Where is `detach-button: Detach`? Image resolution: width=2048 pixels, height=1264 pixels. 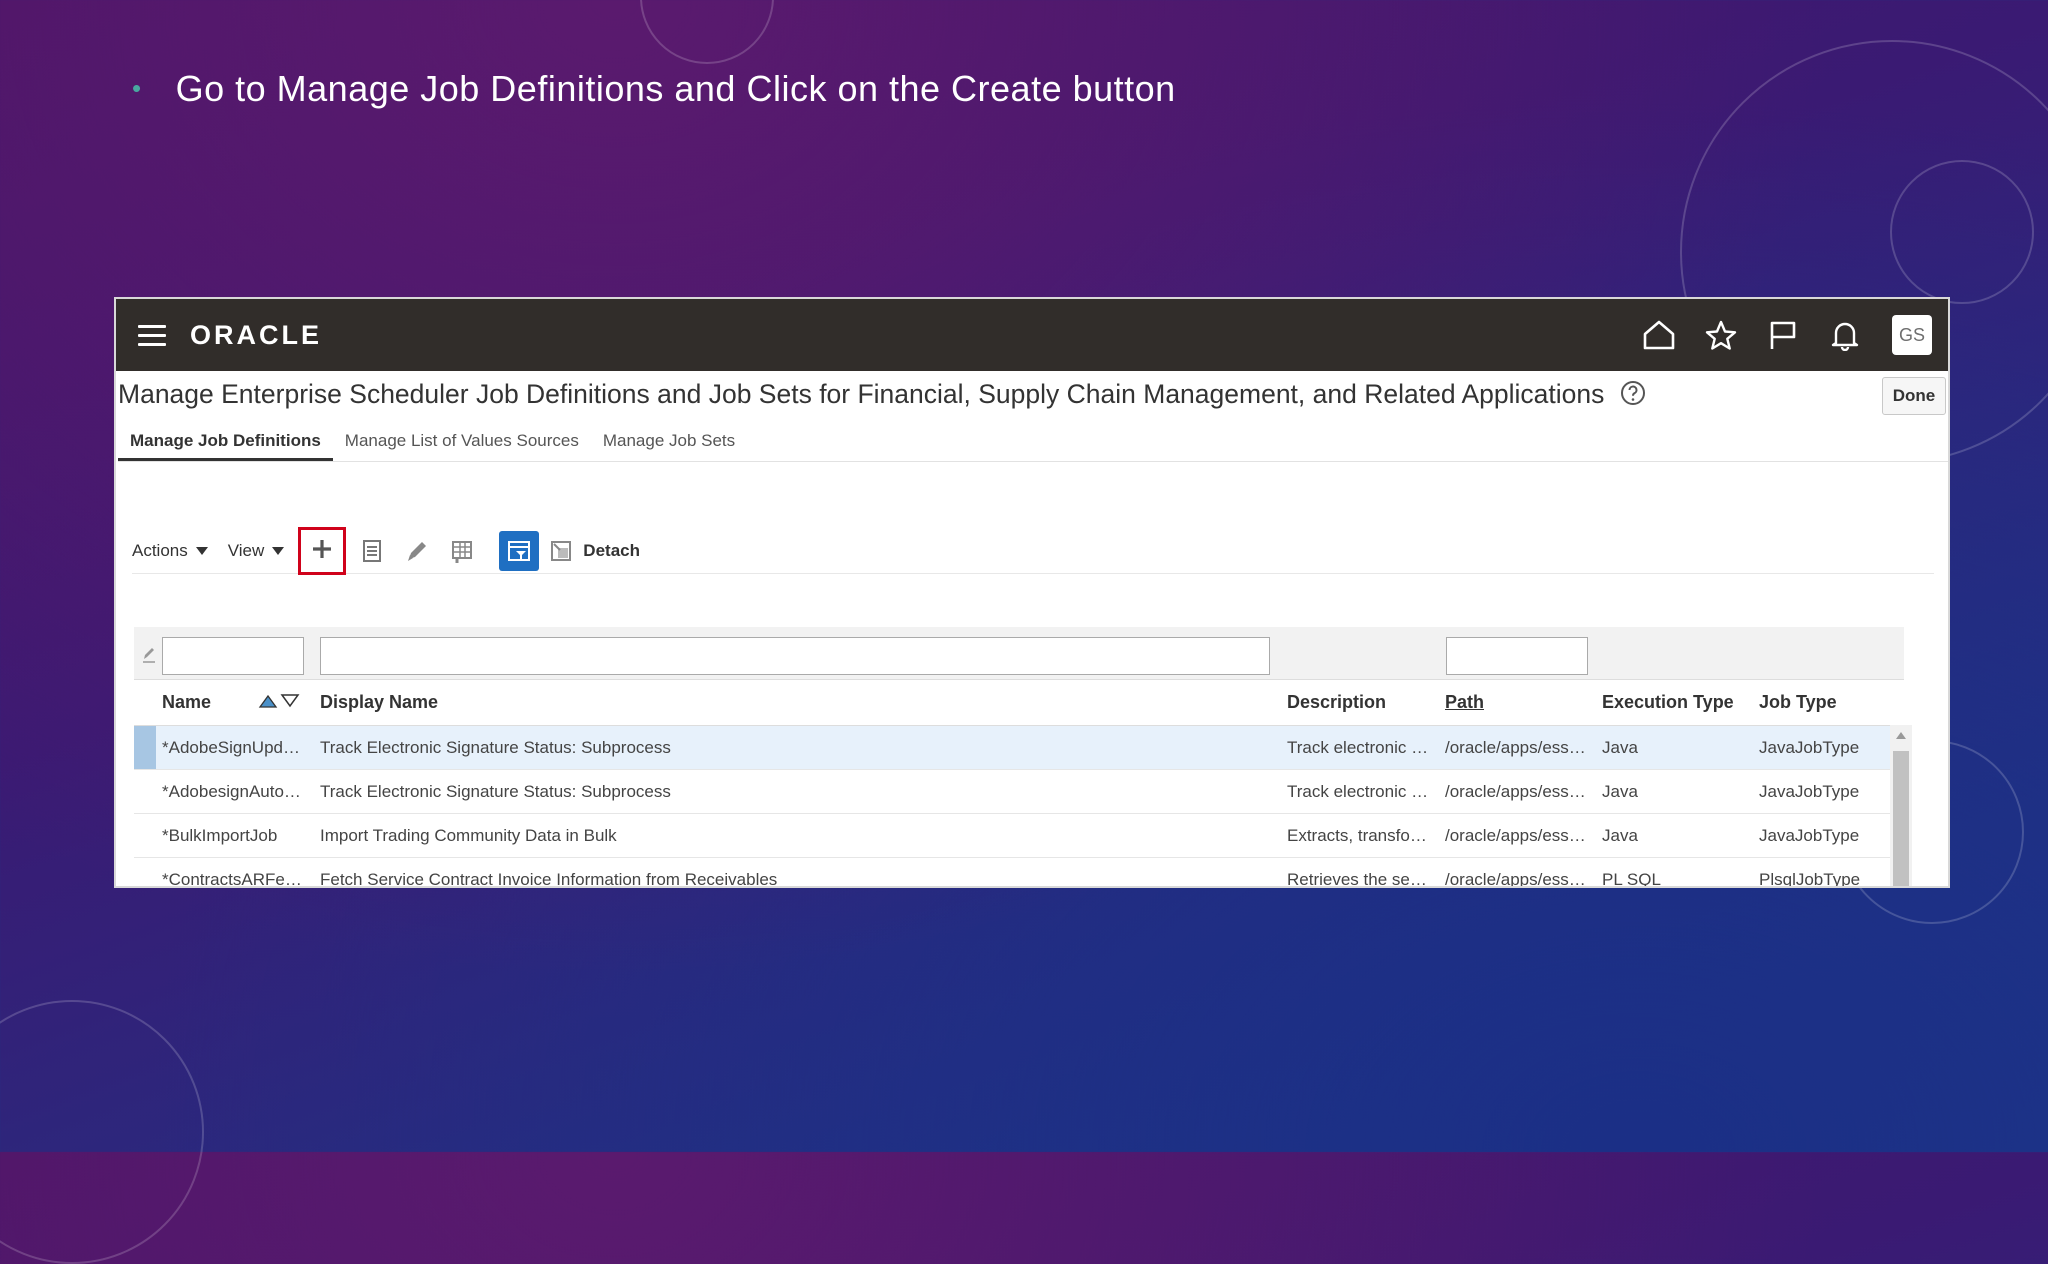 detach-button: Detach is located at coordinates (594, 551).